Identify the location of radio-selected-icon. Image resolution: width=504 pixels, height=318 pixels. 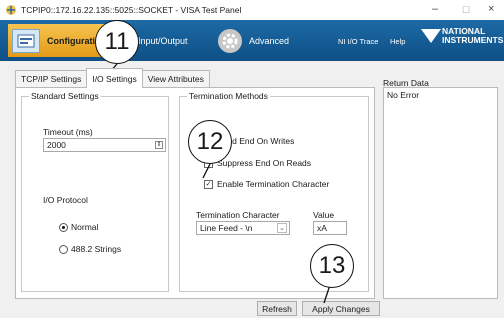
(63, 227).